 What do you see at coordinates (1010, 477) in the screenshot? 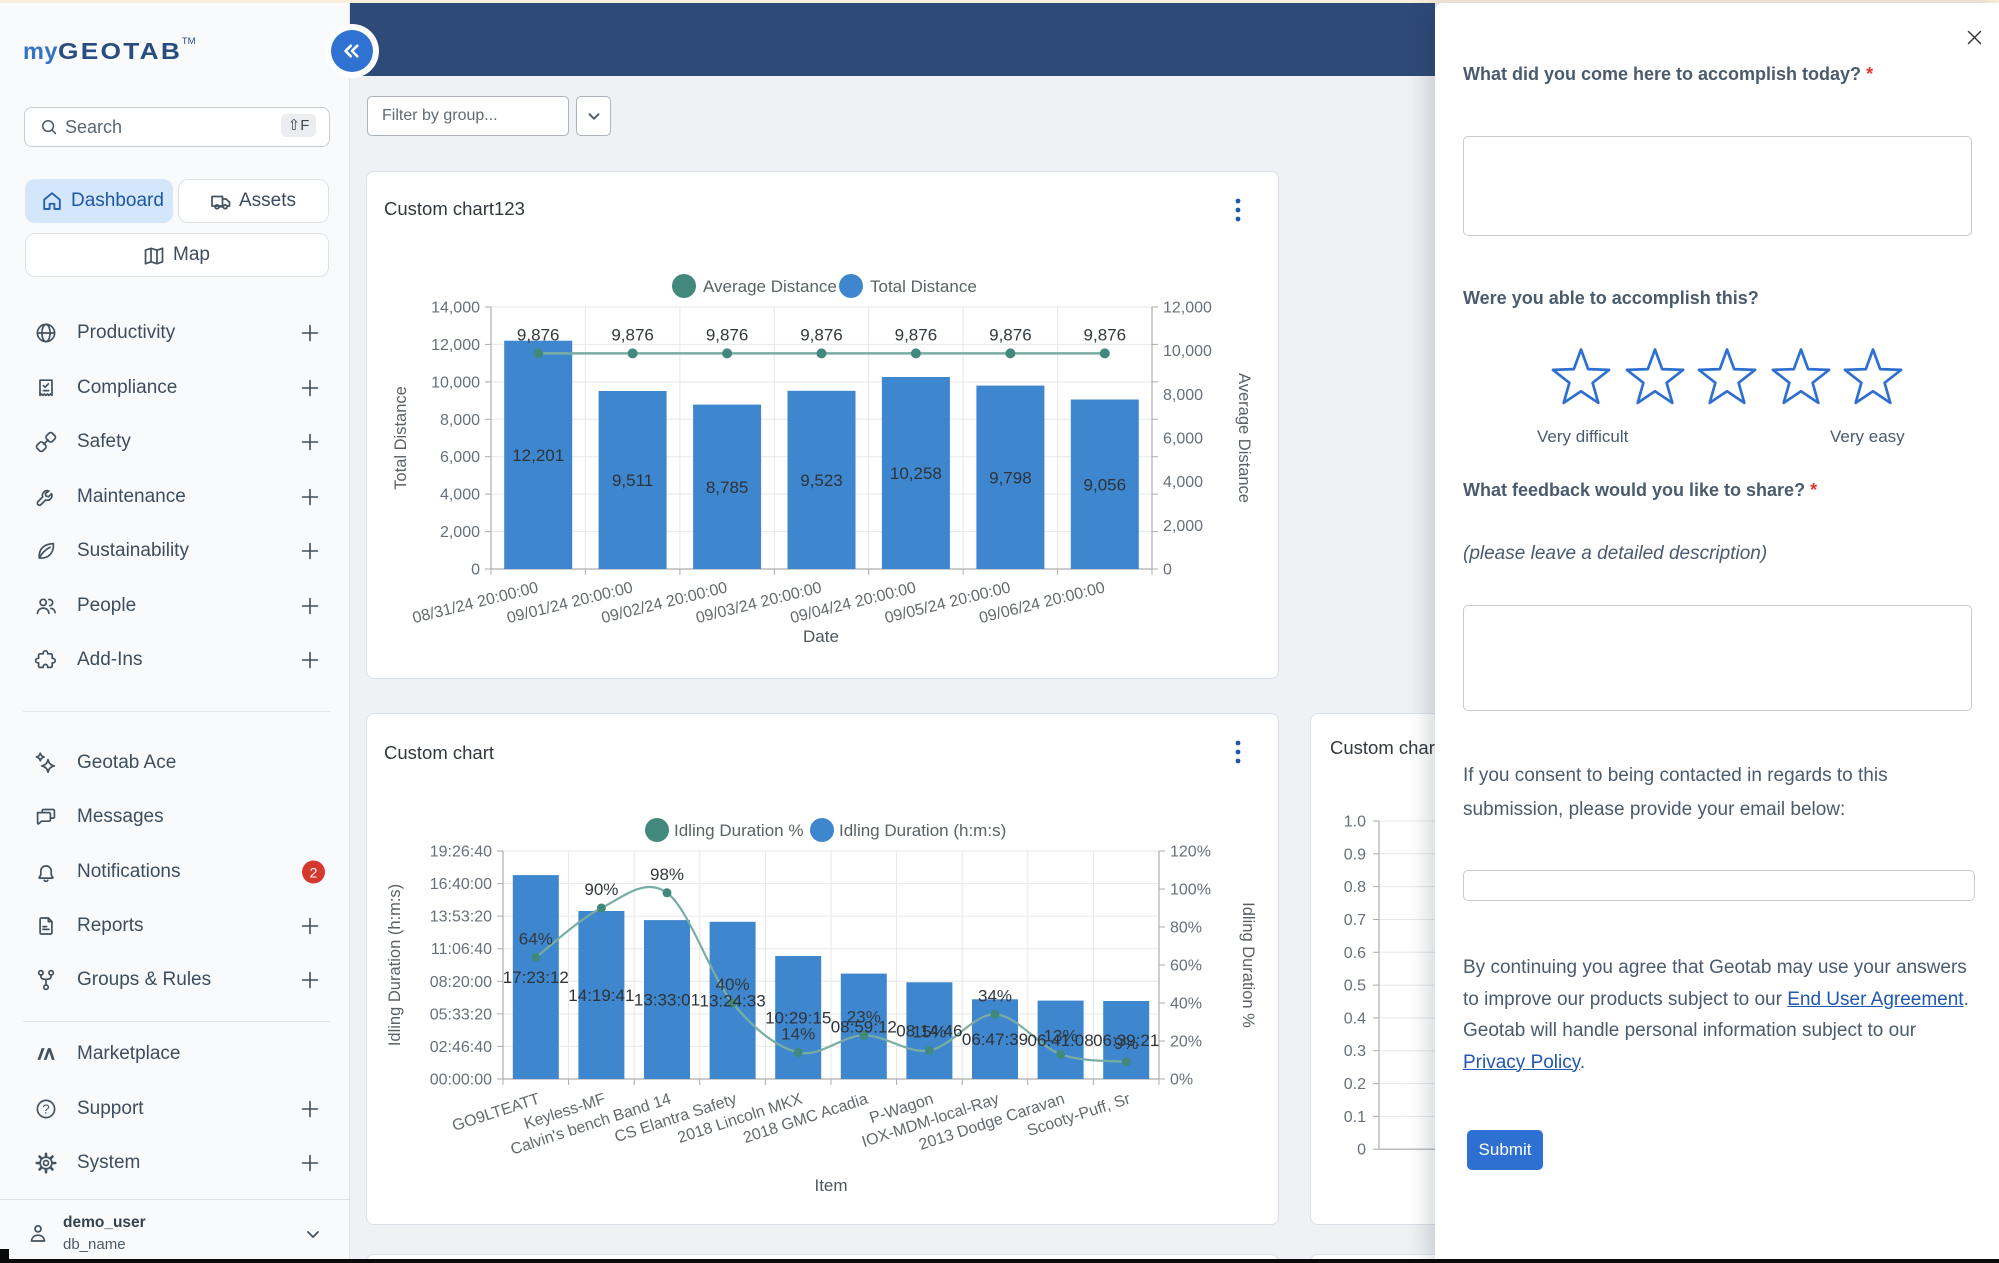
I see `svg-text: 9,798` at bounding box center [1010, 477].